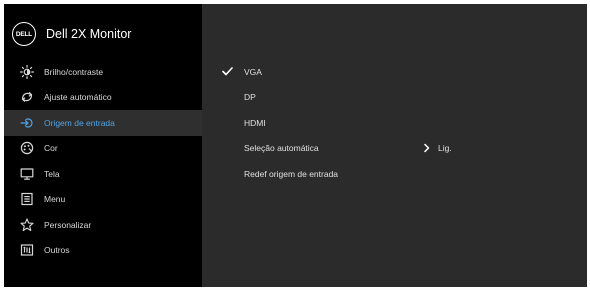 This screenshot has height=291, width=590. What do you see at coordinates (27, 71) in the screenshot?
I see `brightness-icon` at bounding box center [27, 71].